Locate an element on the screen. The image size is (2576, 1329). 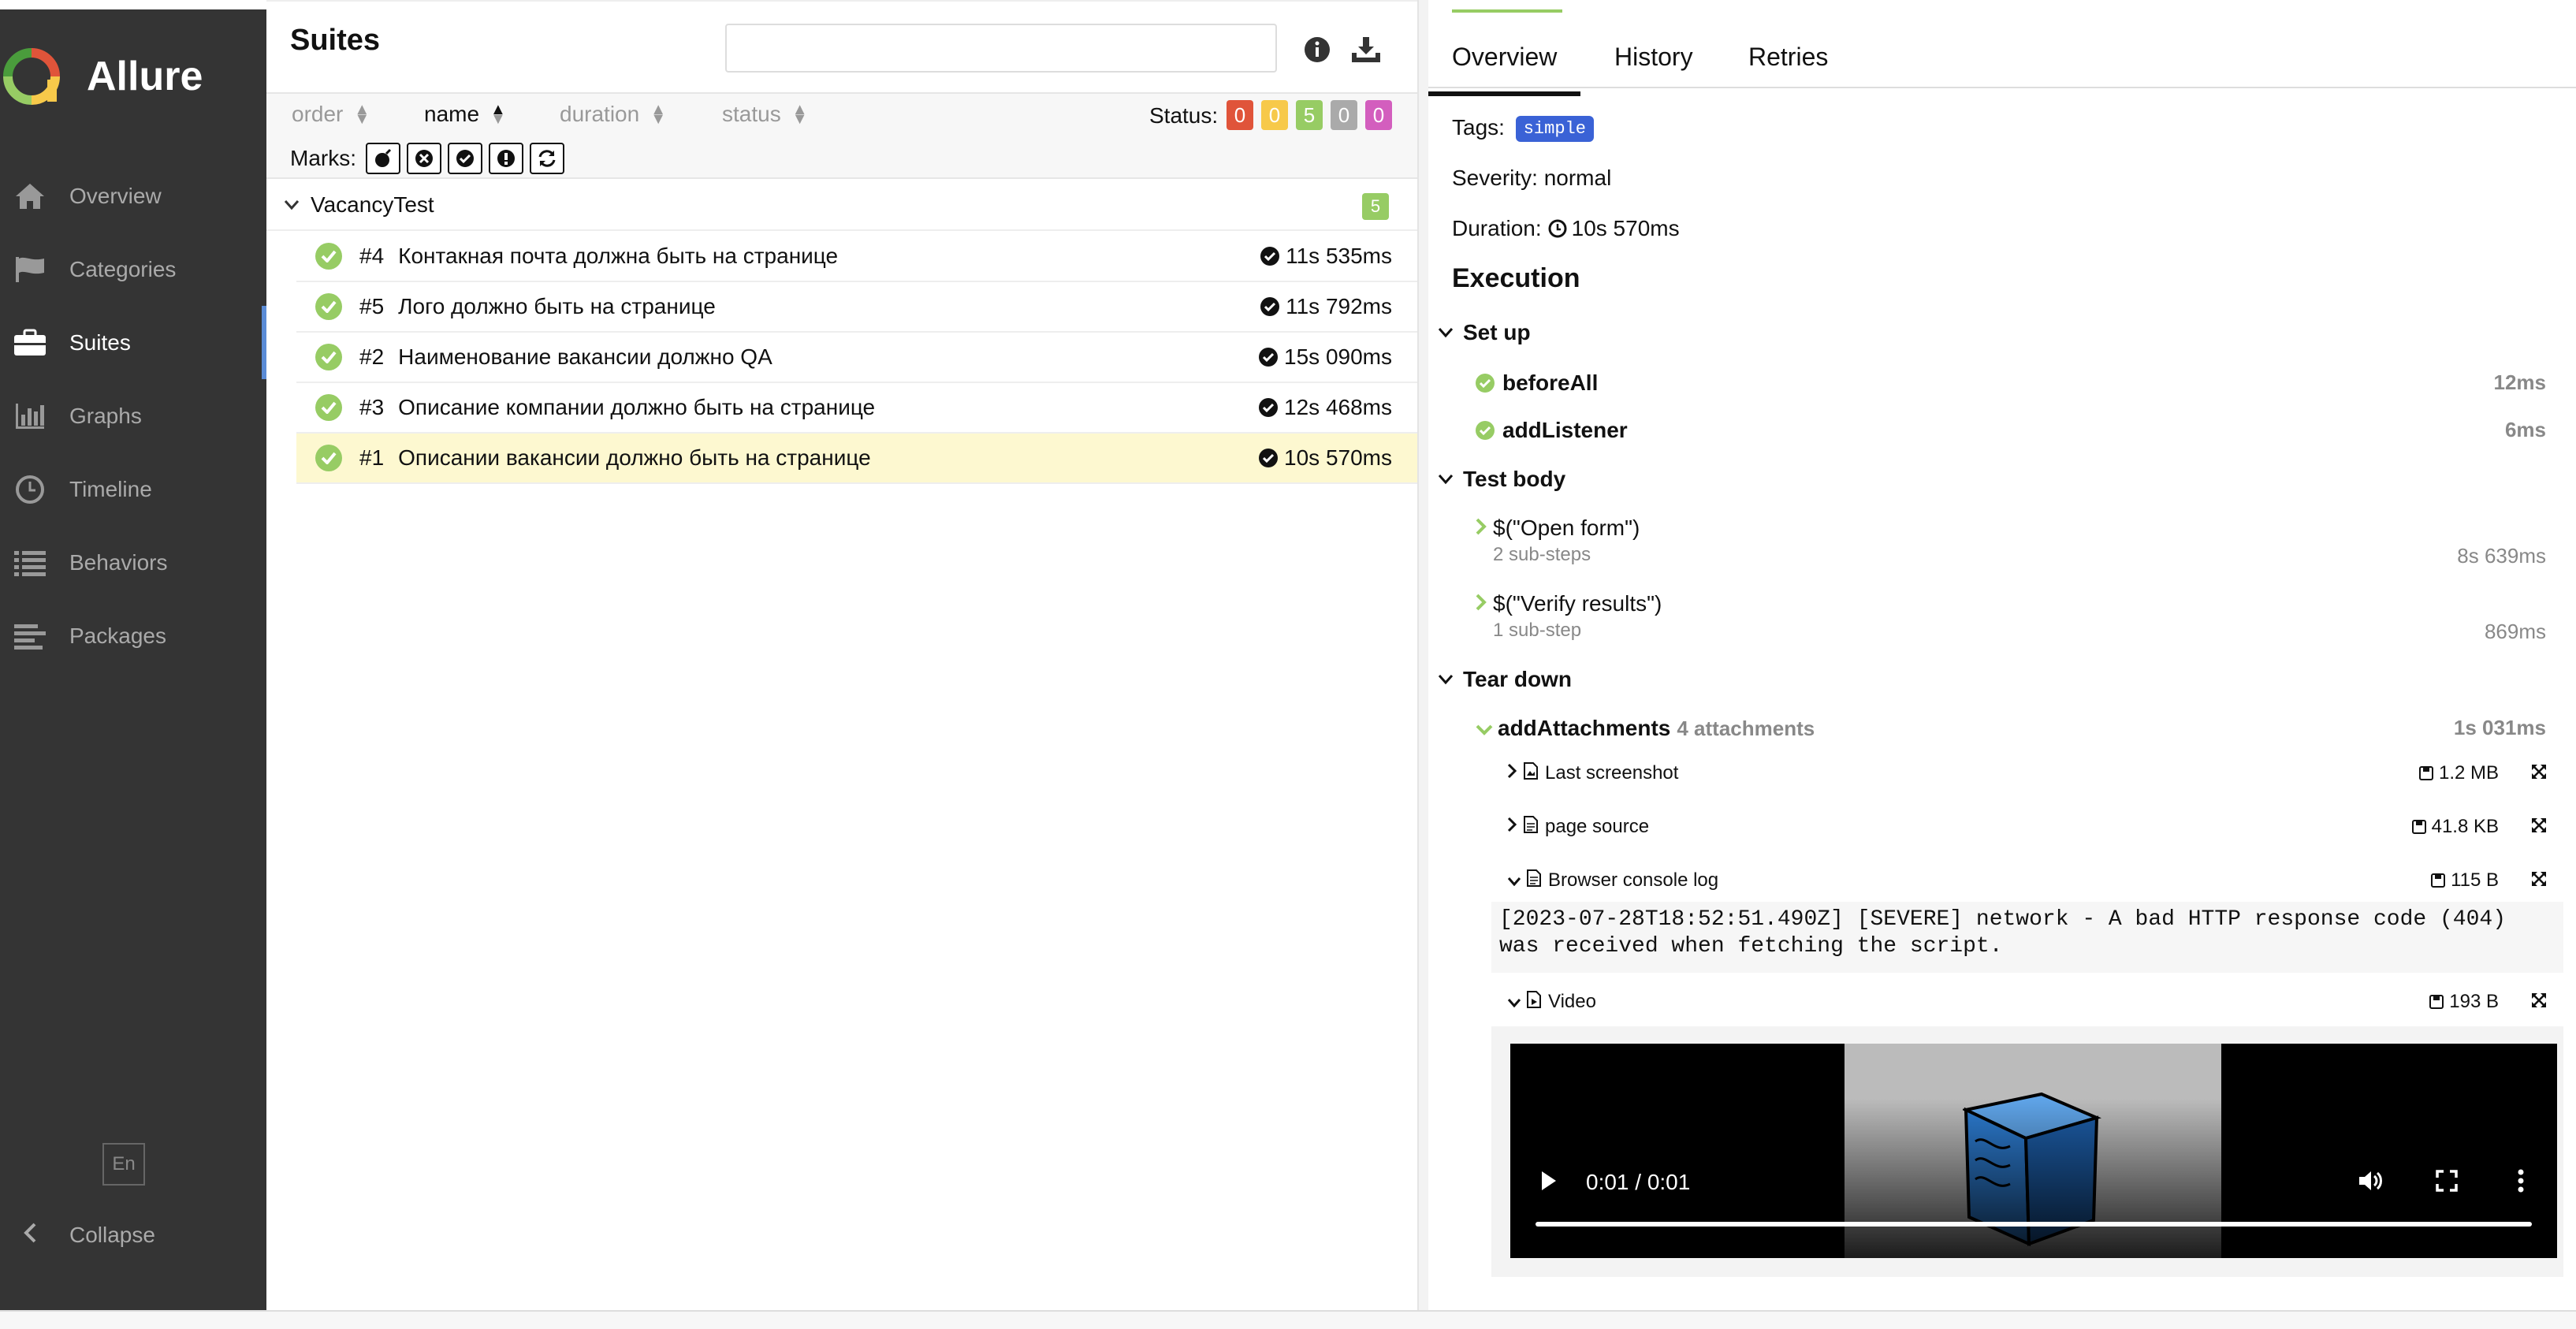
attachment-row: page source 41.8 KB is located at coordinates (2035, 827).